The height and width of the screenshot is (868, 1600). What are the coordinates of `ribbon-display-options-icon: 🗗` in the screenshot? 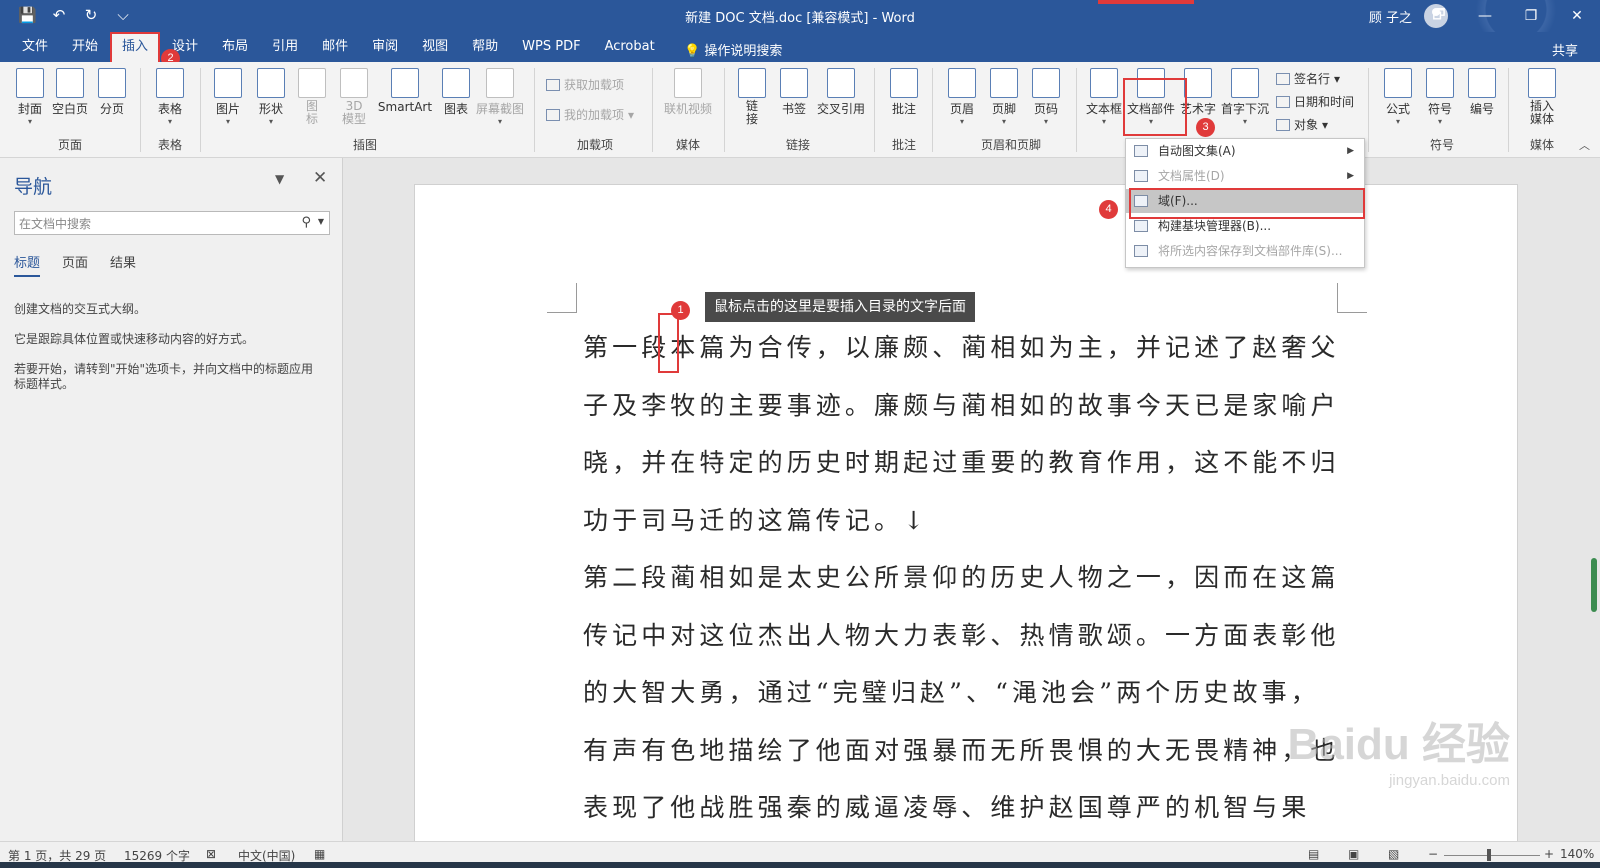 It's located at (1439, 16).